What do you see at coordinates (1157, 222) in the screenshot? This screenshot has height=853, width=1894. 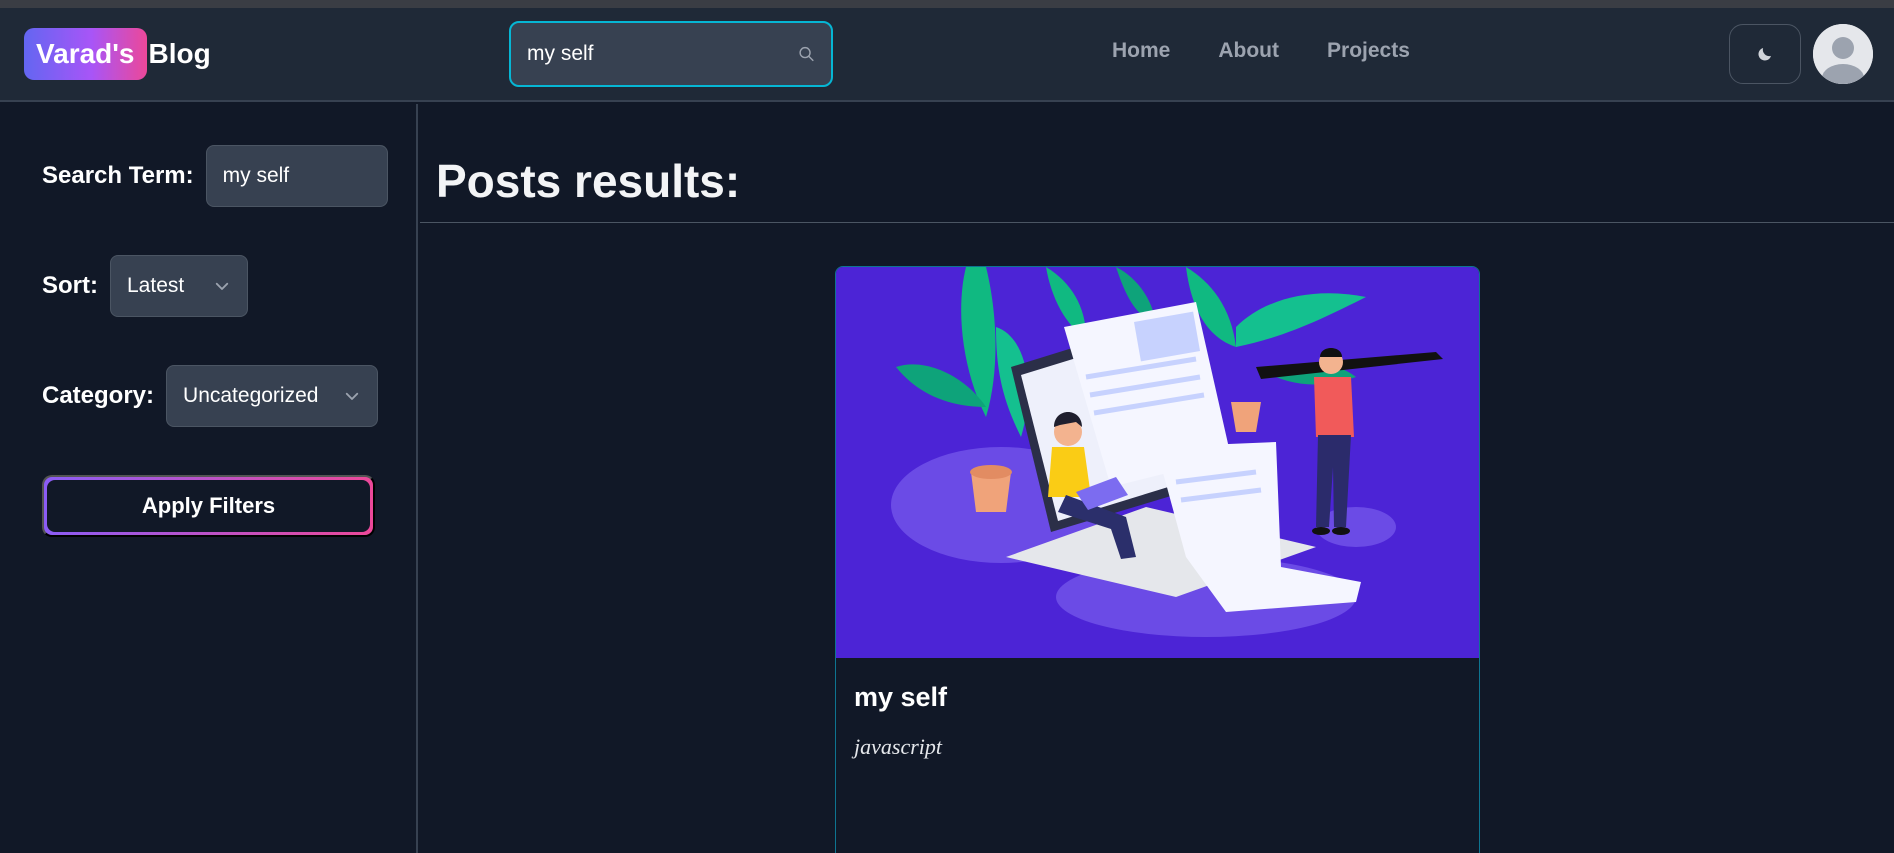 I see `title-divider` at bounding box center [1157, 222].